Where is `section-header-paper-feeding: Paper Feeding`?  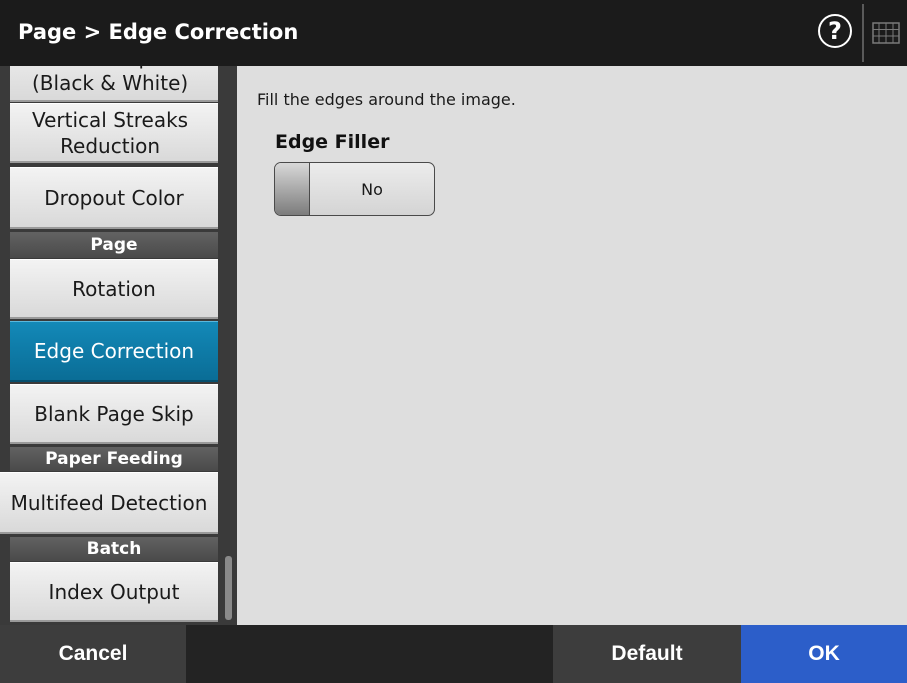 section-header-paper-feeding: Paper Feeding is located at coordinates (114, 459).